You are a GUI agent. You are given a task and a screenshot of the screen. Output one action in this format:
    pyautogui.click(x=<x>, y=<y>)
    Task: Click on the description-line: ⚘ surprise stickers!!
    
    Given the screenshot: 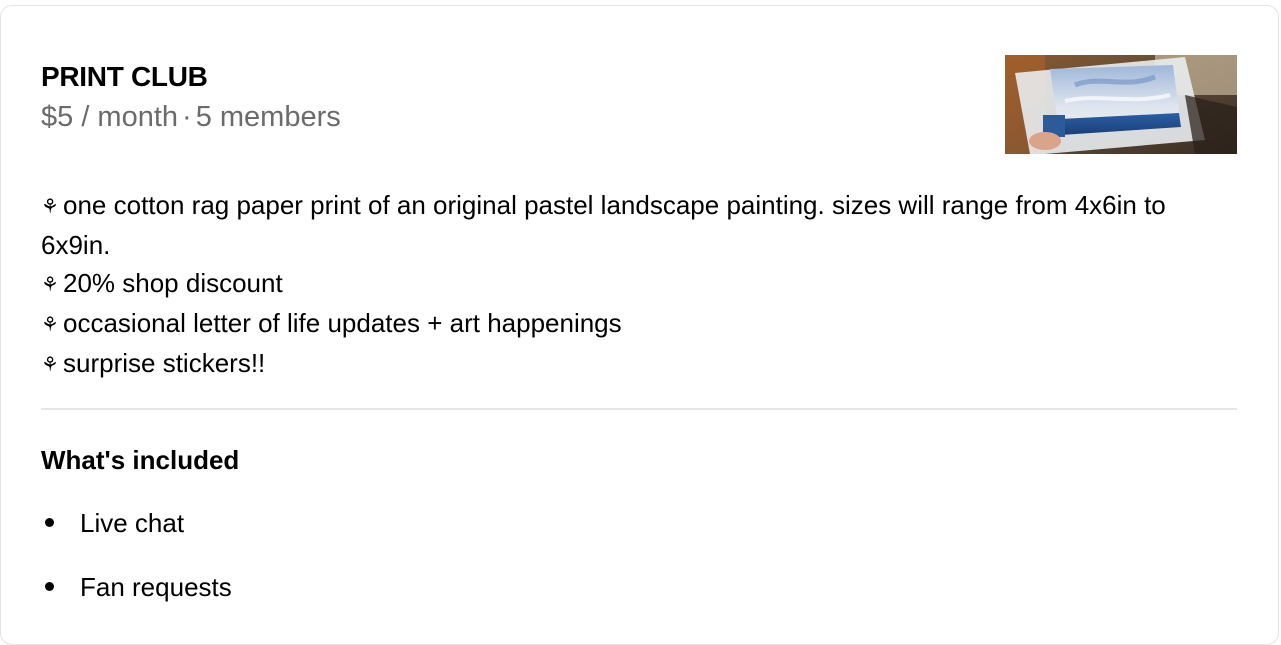 What is the action you would take?
    pyautogui.click(x=621, y=364)
    